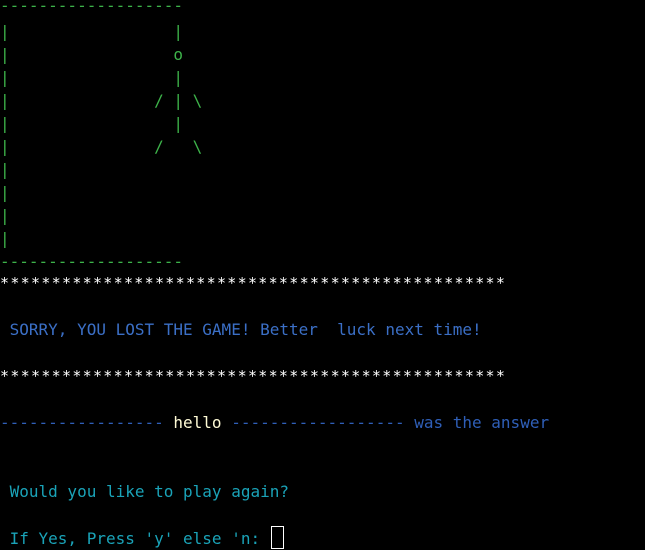 The height and width of the screenshot is (550, 645). Describe the element at coordinates (92, 123) in the screenshot. I see `gallows-row-5-torso: | |` at that location.